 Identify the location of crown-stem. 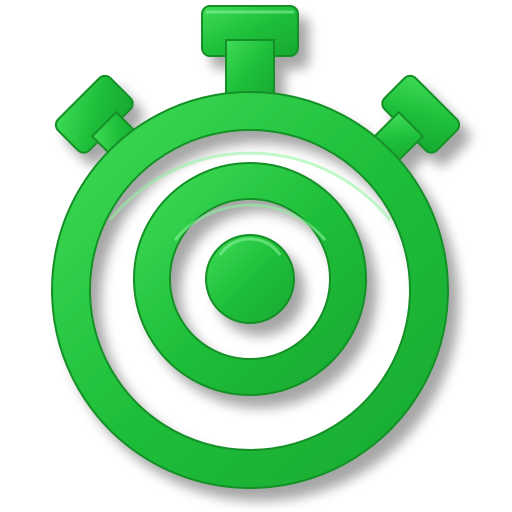
(250, 70).